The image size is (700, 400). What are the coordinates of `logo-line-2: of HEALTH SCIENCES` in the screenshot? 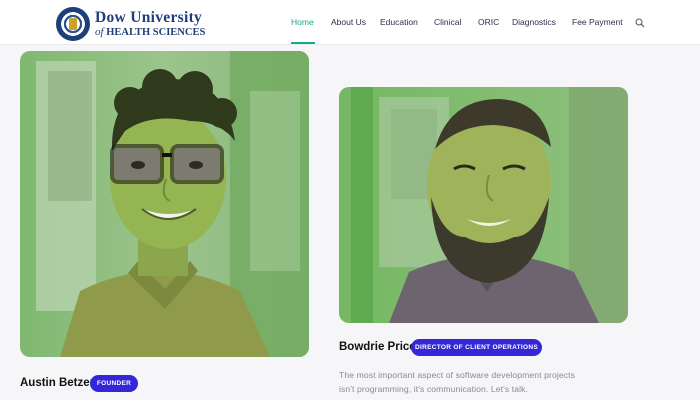 It's located at (150, 33).